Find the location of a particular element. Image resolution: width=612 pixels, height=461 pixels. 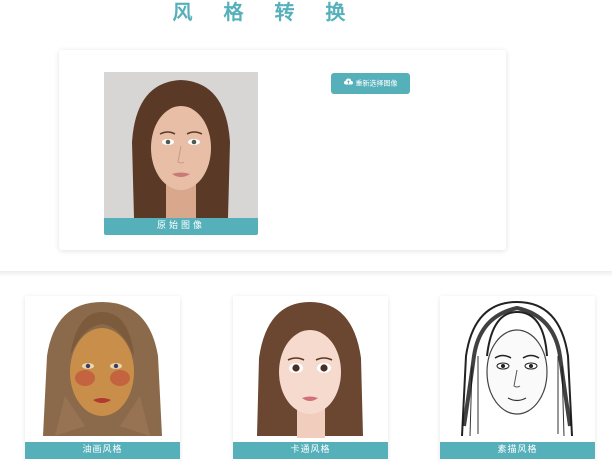

reselect-image-label: 重新选择图像 is located at coordinates (376, 83).